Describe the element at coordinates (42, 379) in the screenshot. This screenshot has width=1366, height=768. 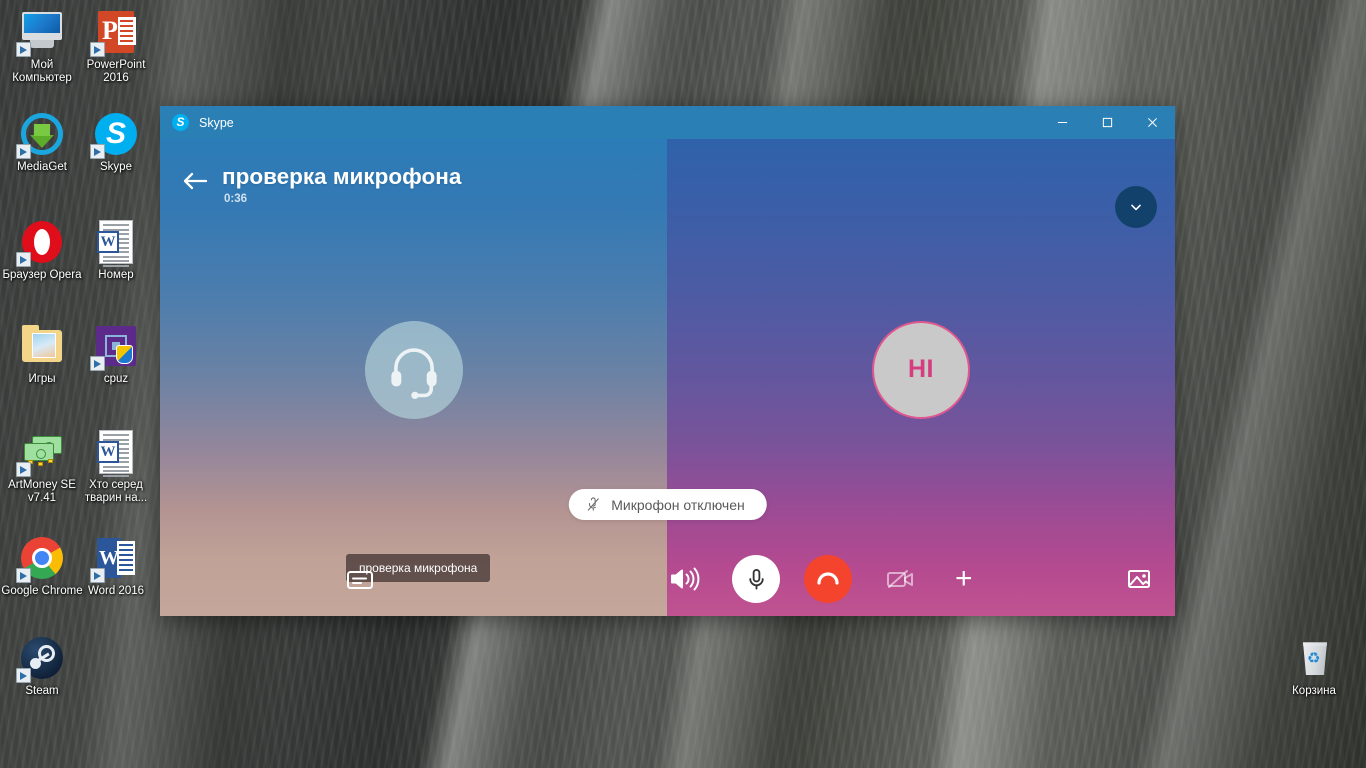
I see `desktop-icon-label: Игры` at that location.